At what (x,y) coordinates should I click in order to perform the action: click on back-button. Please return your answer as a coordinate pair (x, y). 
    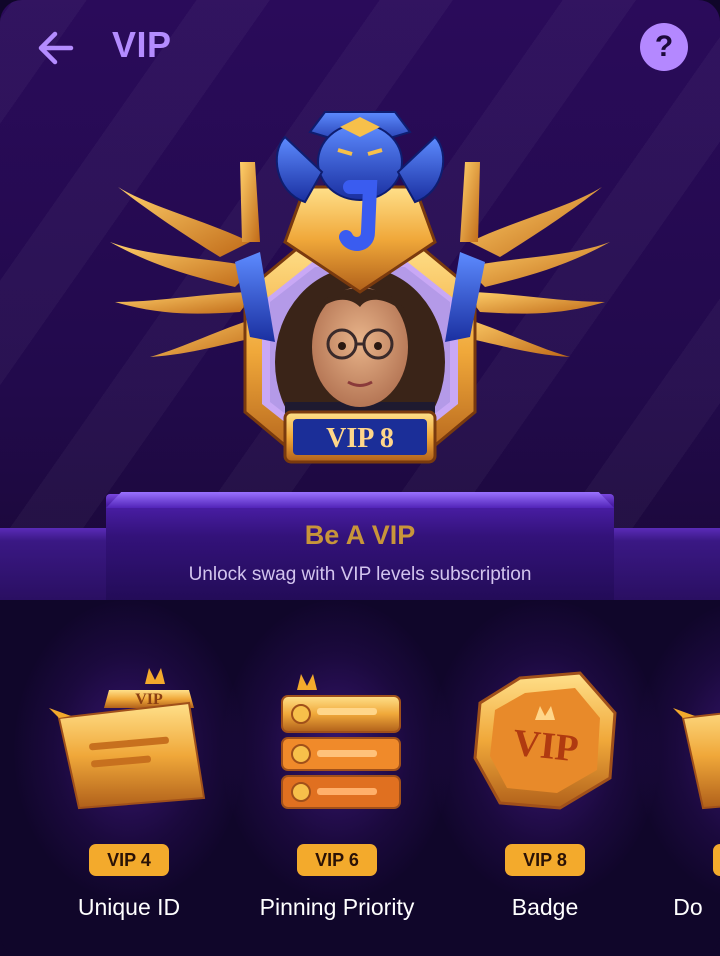
    Looking at the image, I should click on (55, 48).